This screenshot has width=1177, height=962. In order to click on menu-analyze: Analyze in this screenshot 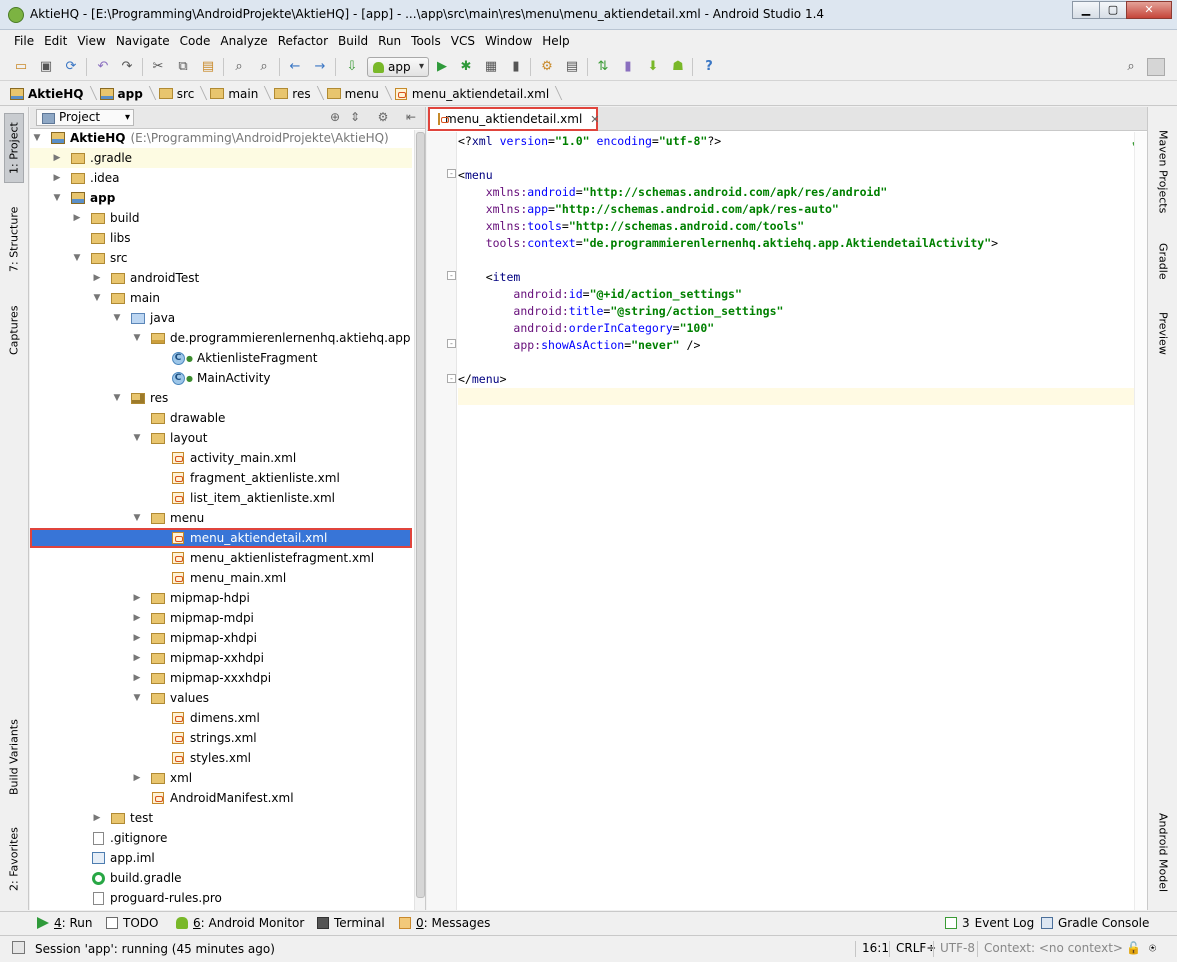, I will do `click(243, 41)`.